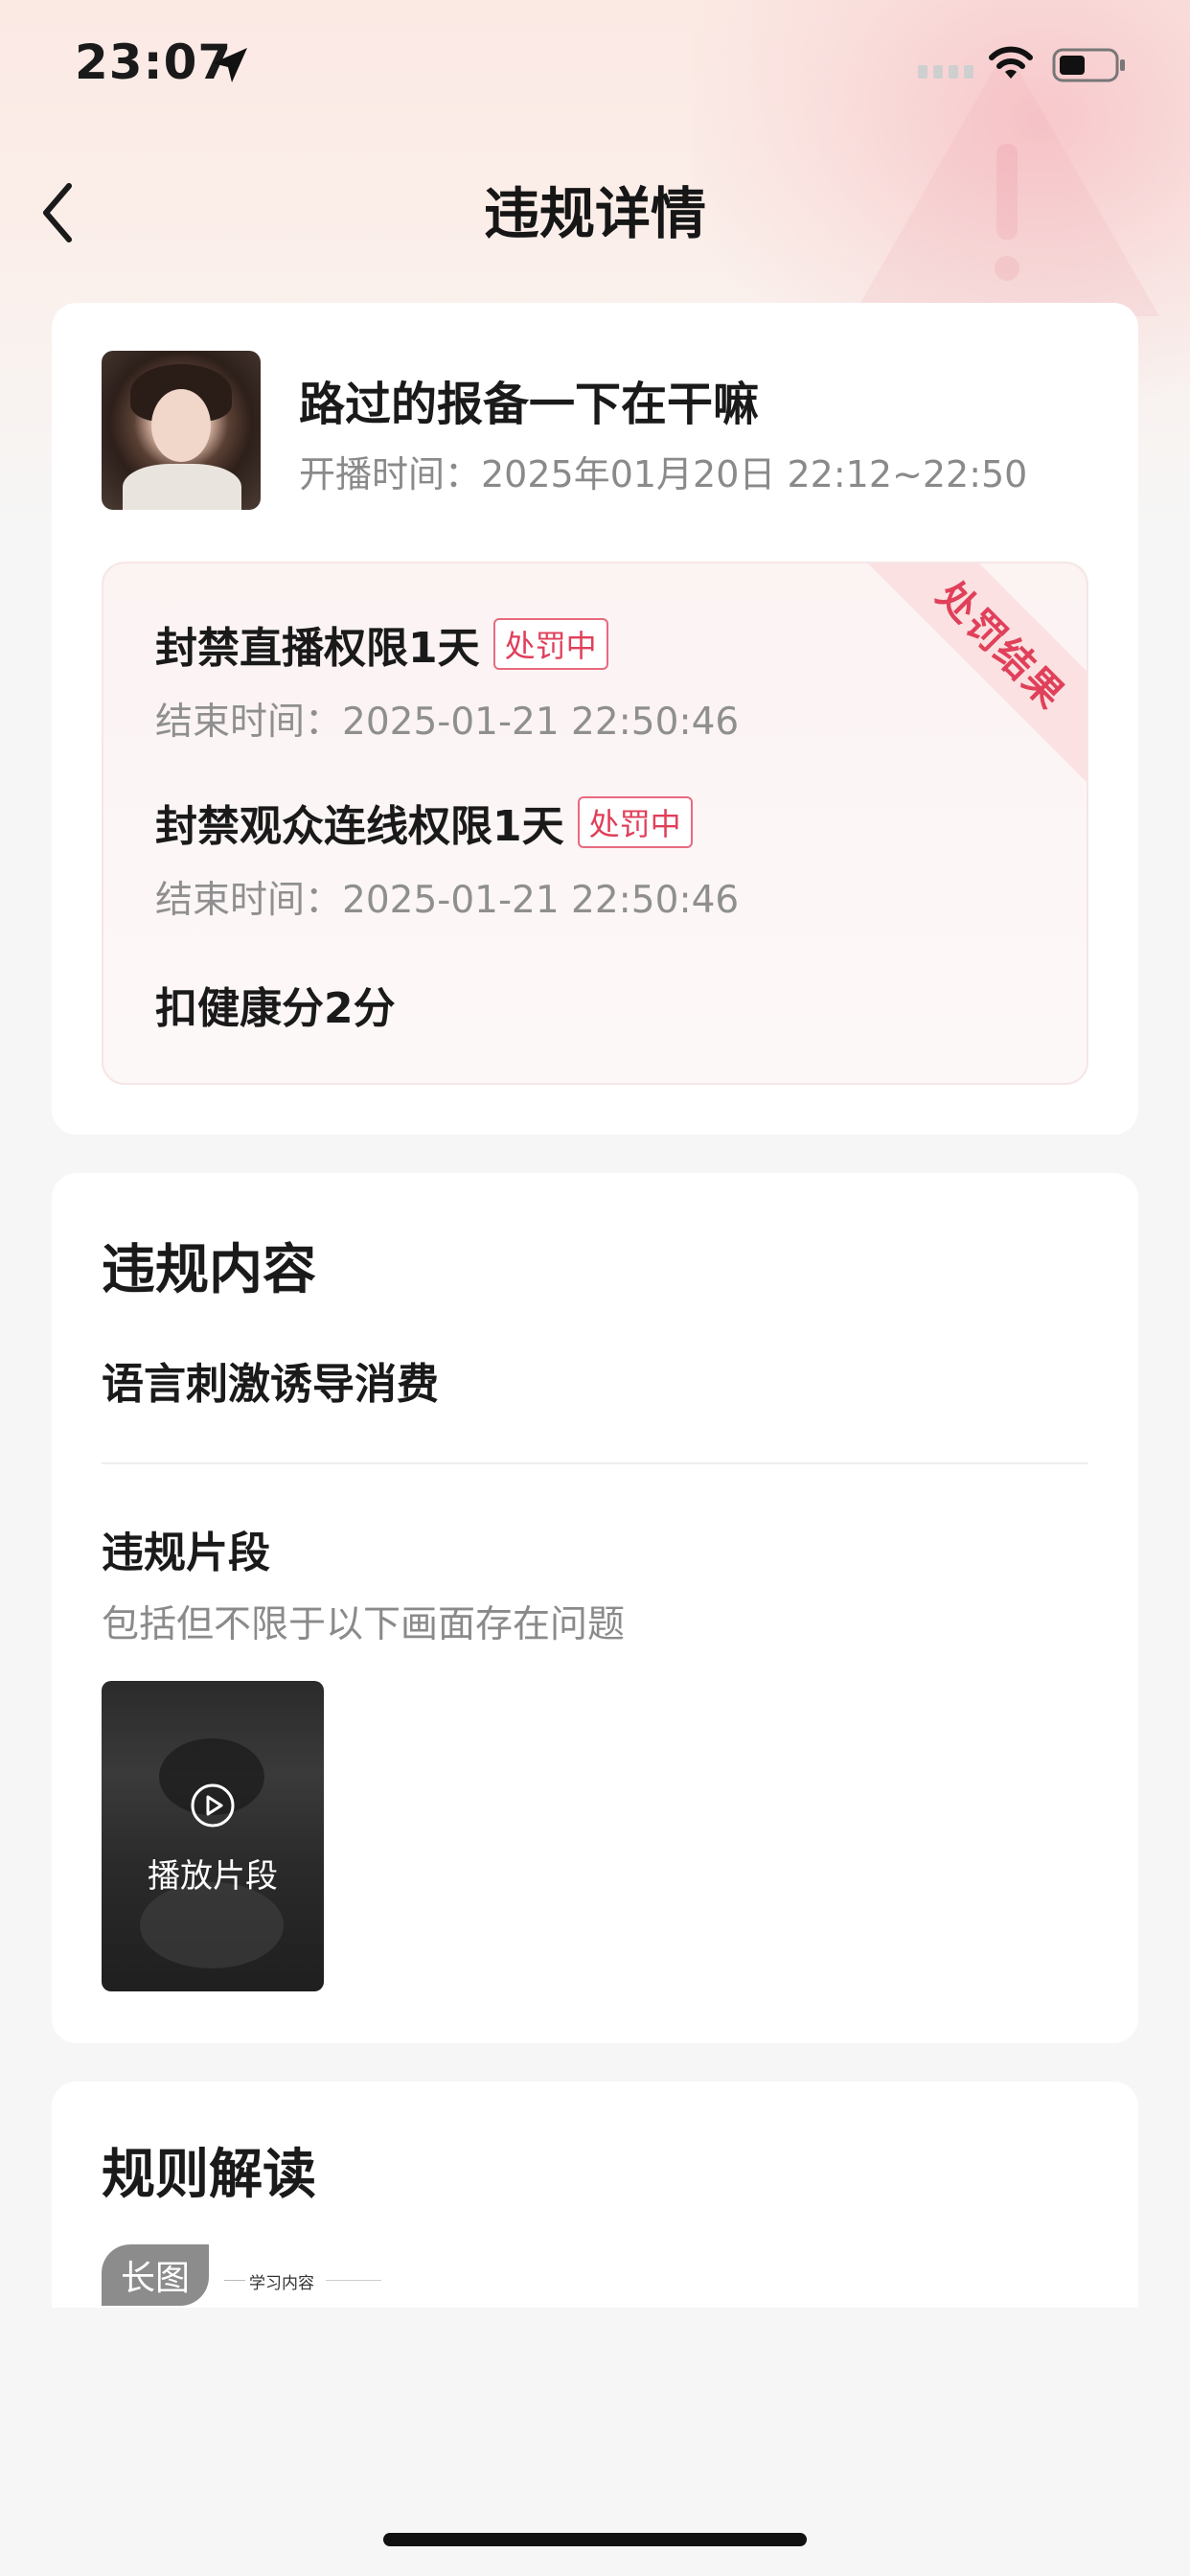  Describe the element at coordinates (595, 2539) in the screenshot. I see `home-indicator` at that location.